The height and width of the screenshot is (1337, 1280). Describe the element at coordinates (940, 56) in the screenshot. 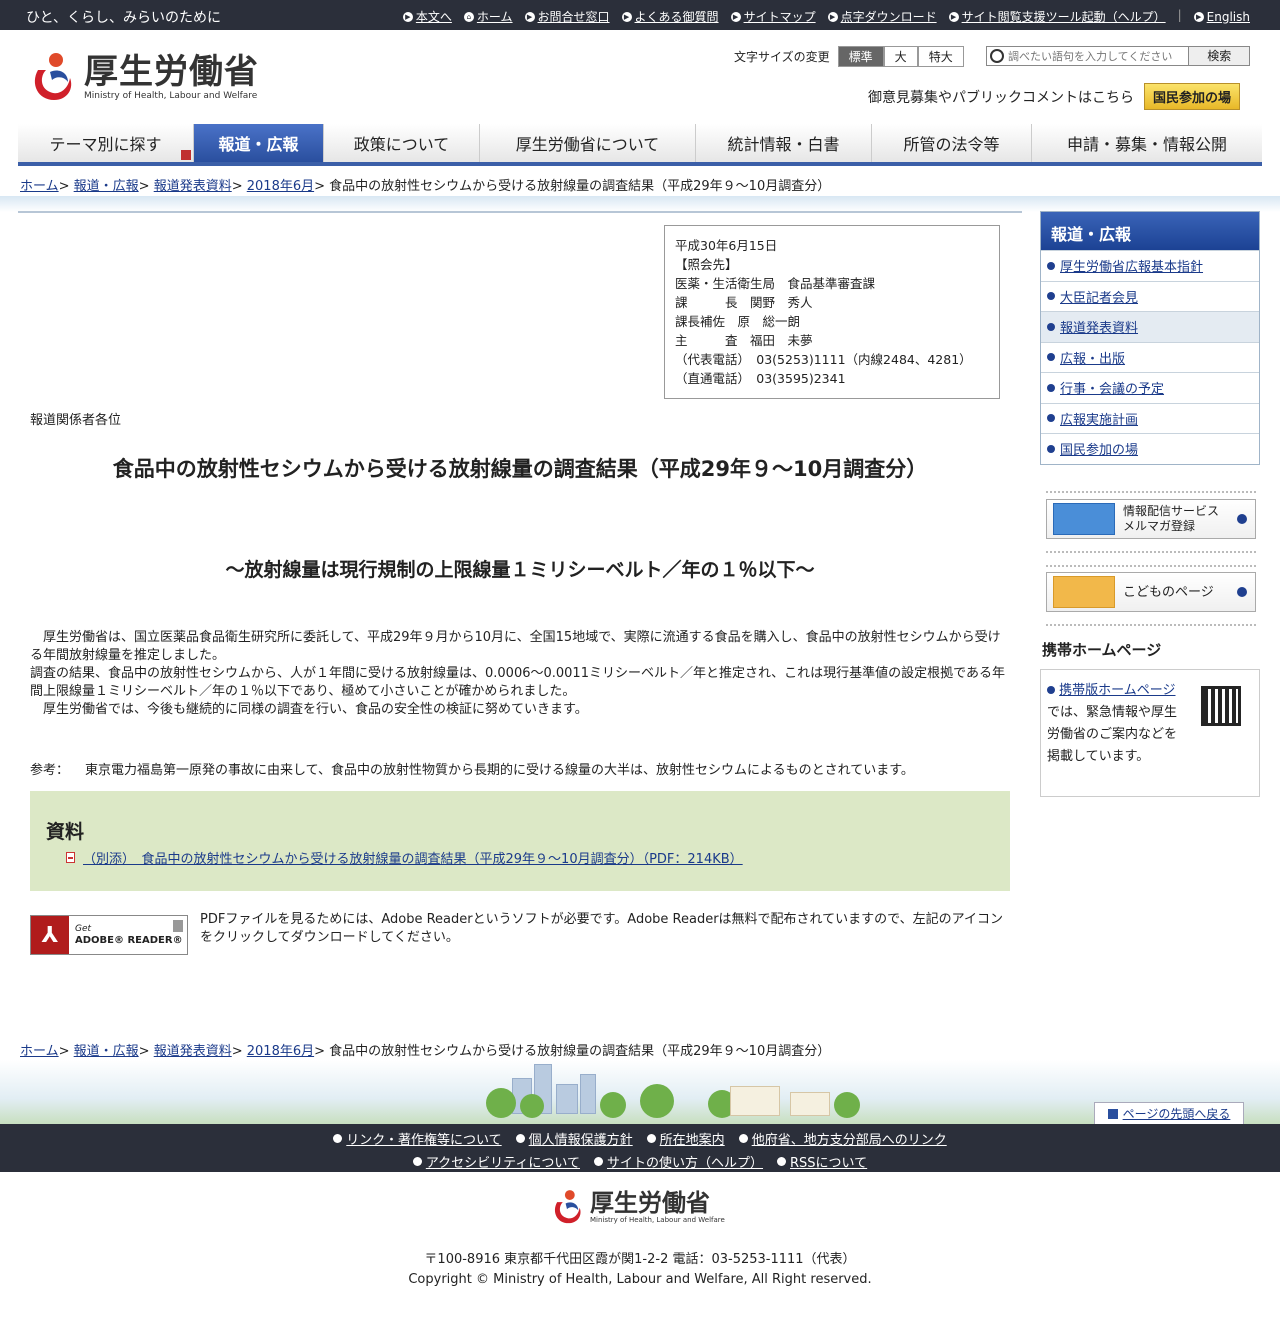

I see `font-size-xlarge-button: 特大` at that location.